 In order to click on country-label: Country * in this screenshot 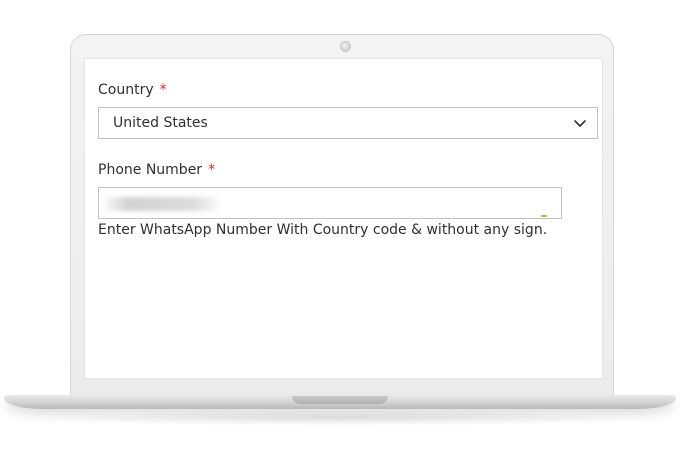, I will do `click(132, 90)`.